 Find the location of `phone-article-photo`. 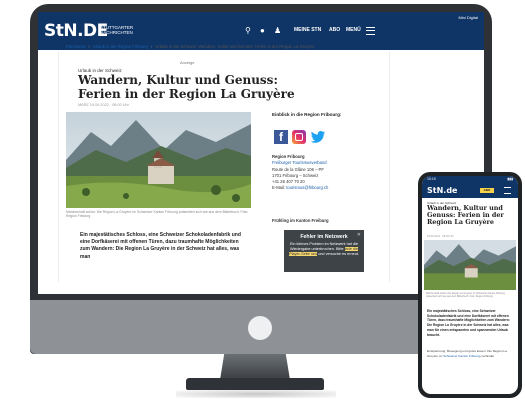

phone-article-photo is located at coordinates (470, 265).